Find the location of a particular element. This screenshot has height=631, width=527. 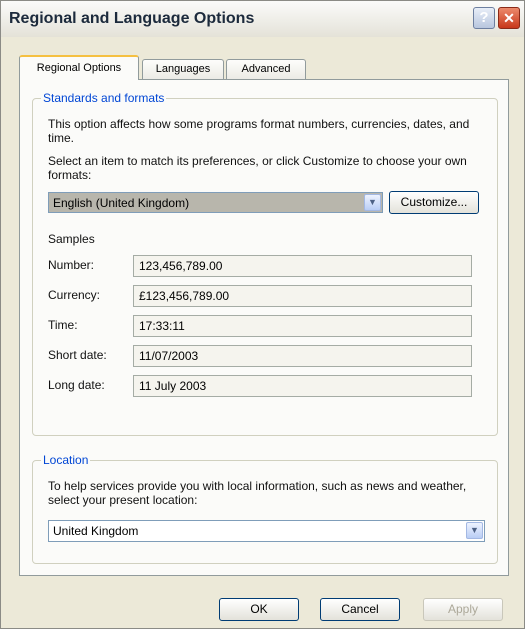

standards-legend: Standards and formats is located at coordinates (104, 98).